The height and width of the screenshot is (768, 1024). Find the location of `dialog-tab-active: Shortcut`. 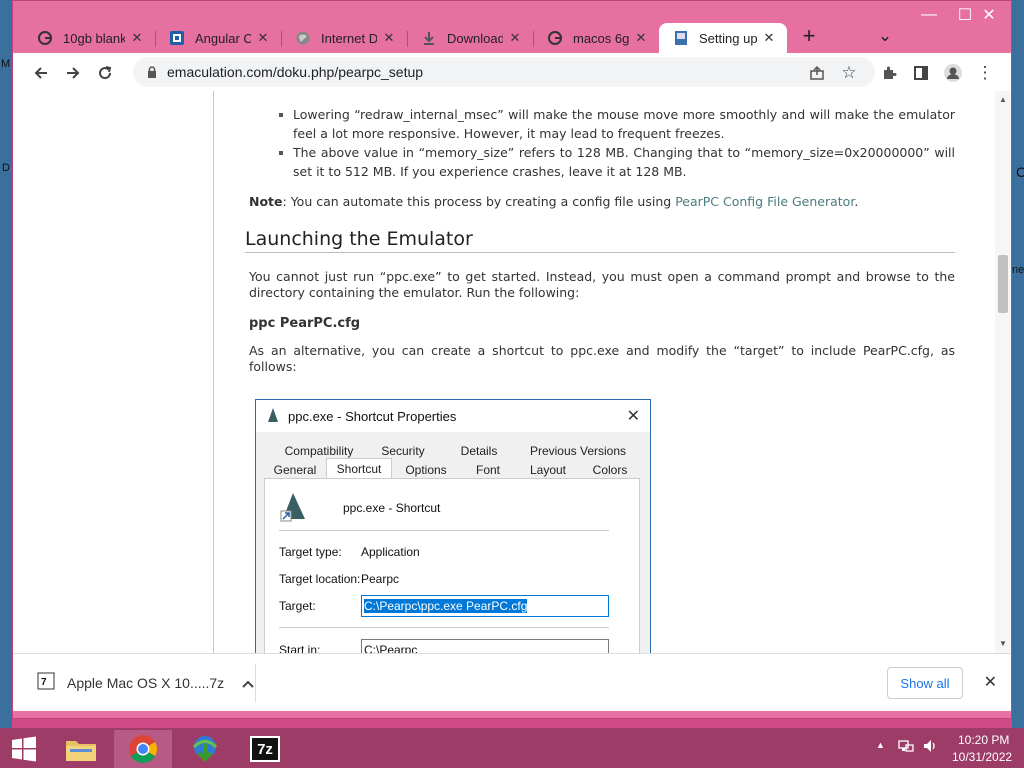

dialog-tab-active: Shortcut is located at coordinates (359, 468).